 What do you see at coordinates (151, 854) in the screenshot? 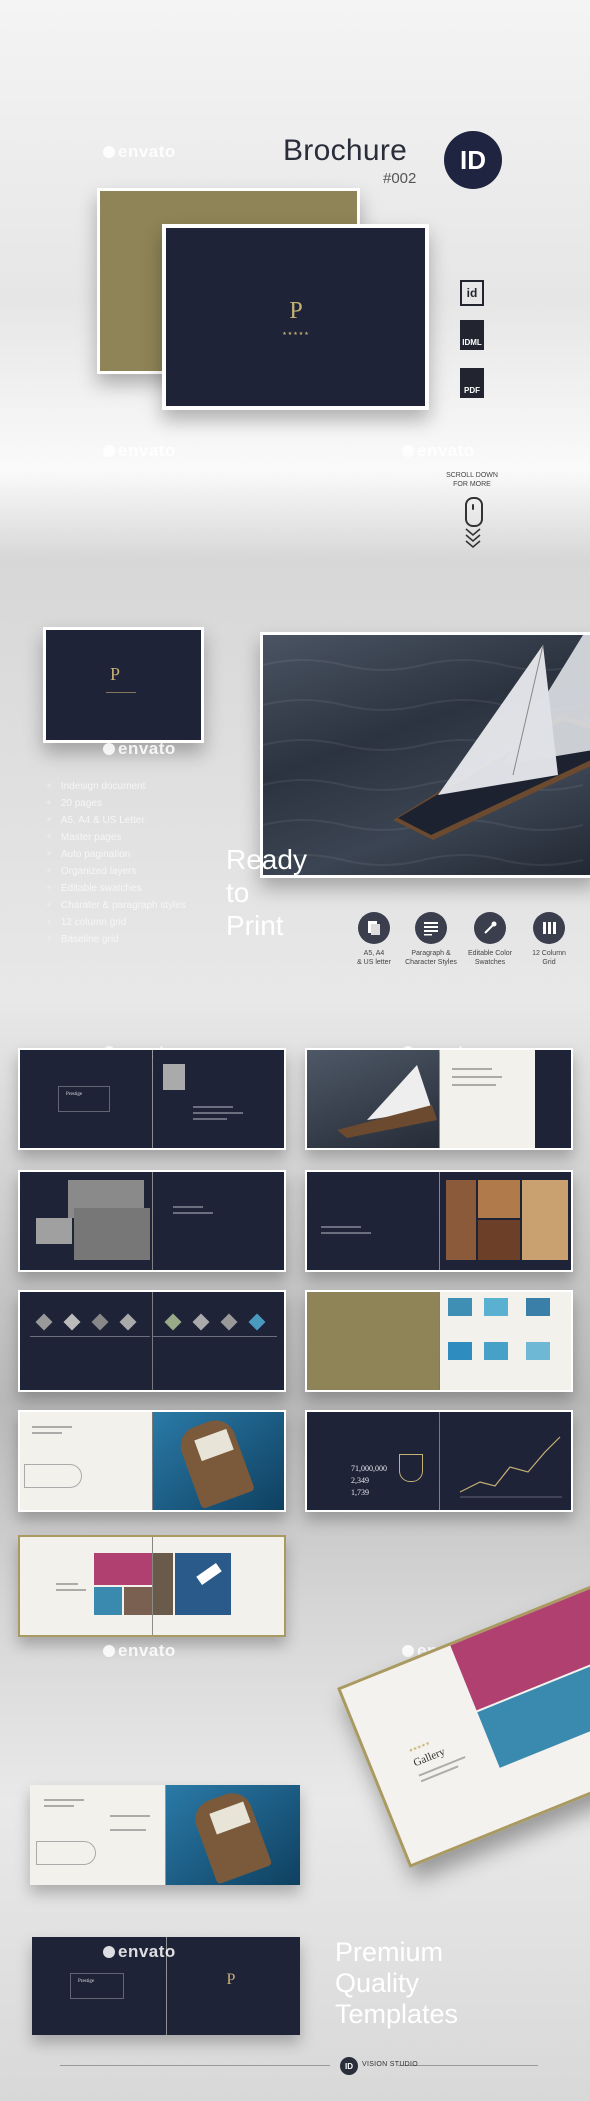
I see `feature-item: Auto pagination` at bounding box center [151, 854].